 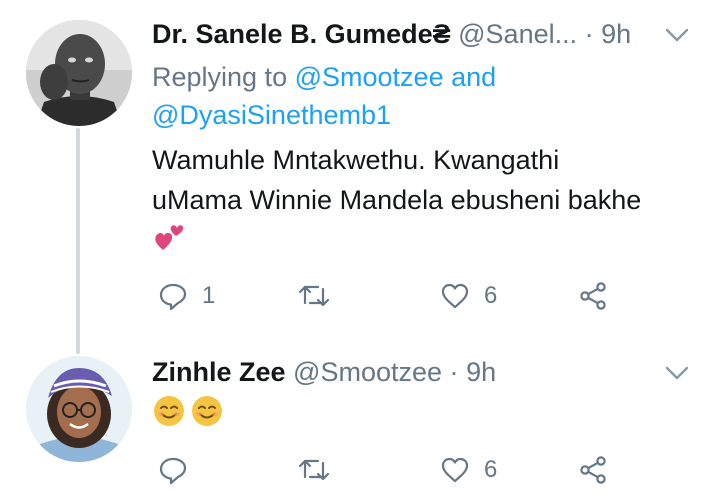 I want to click on mention-link: @DyasiSinethemb1, so click(x=271, y=115).